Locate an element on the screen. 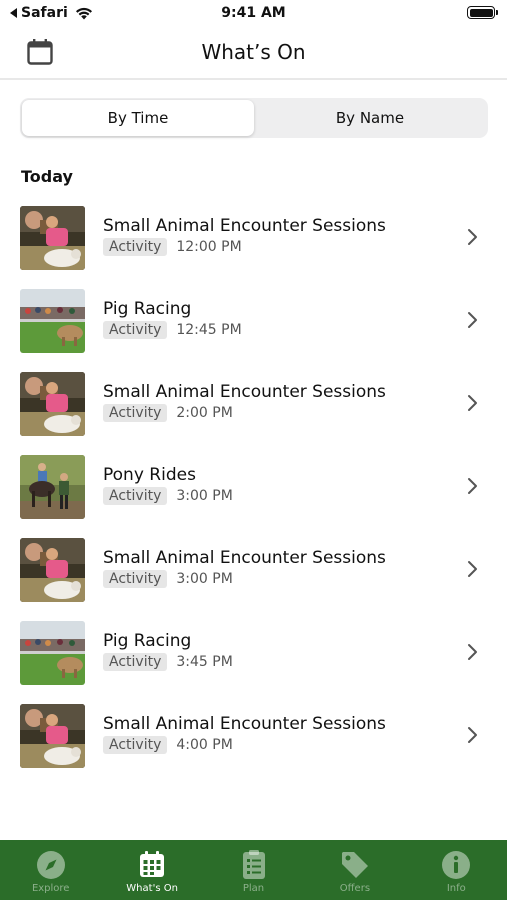 The image size is (507, 900). tab-label: Info is located at coordinates (456, 888).